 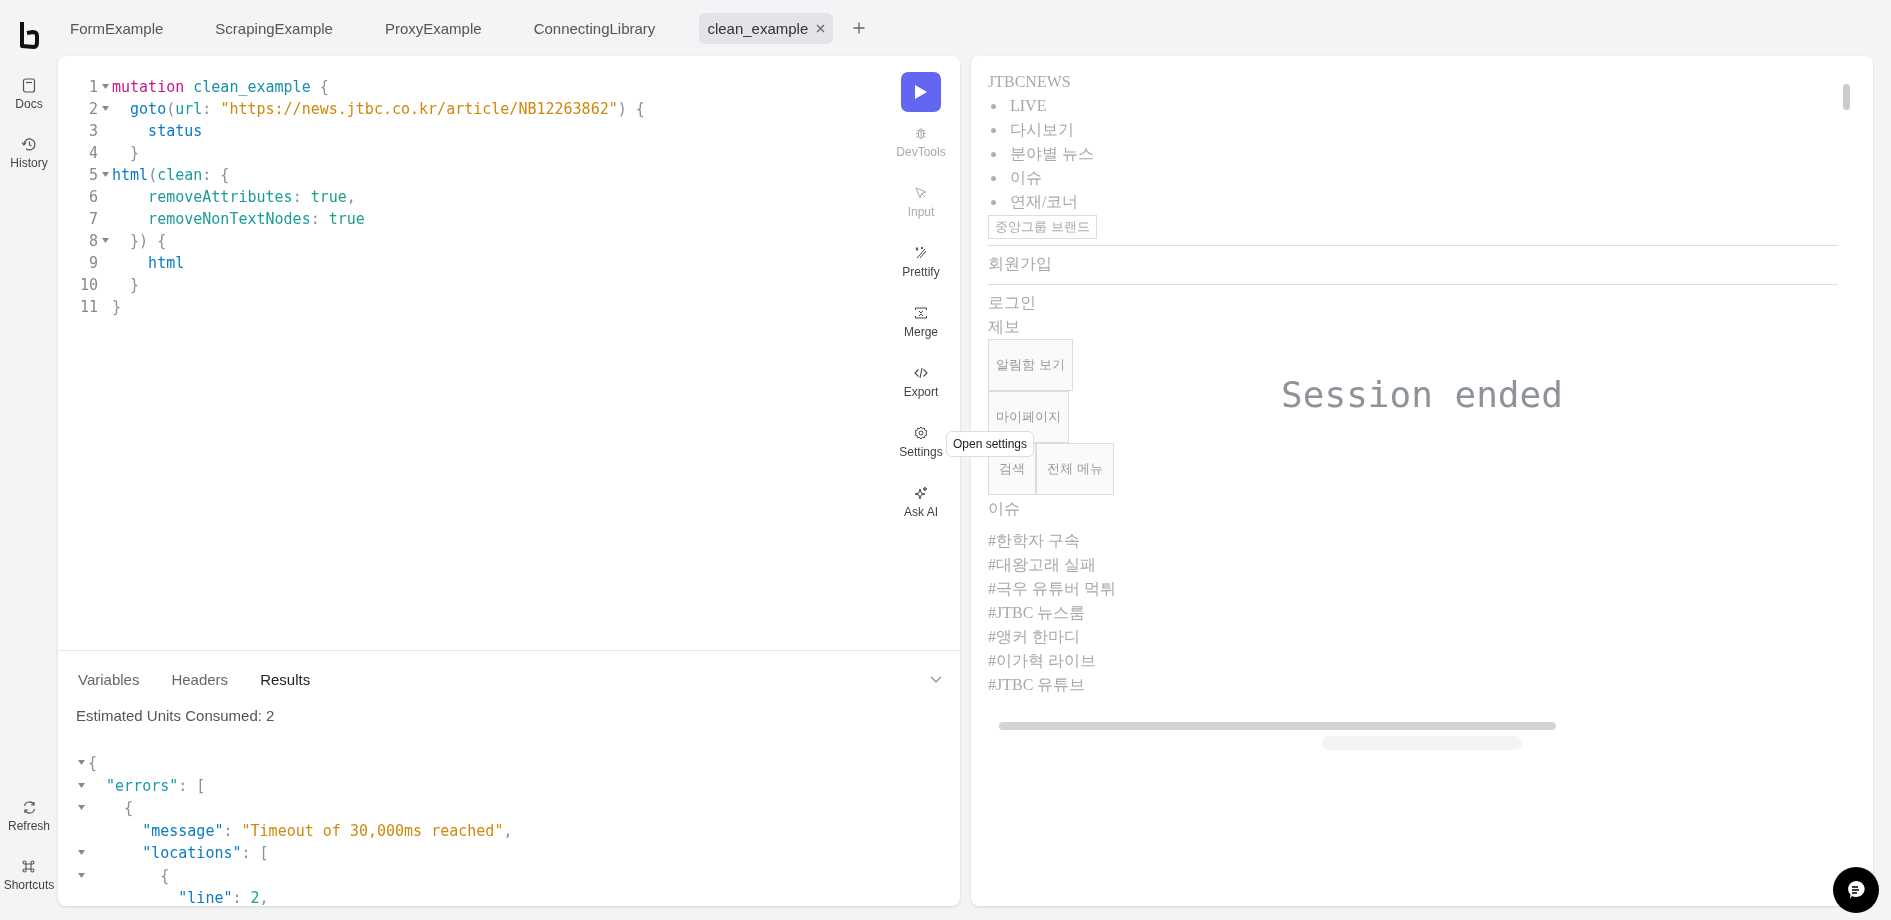 I want to click on line-number: 3, so click(x=92, y=131).